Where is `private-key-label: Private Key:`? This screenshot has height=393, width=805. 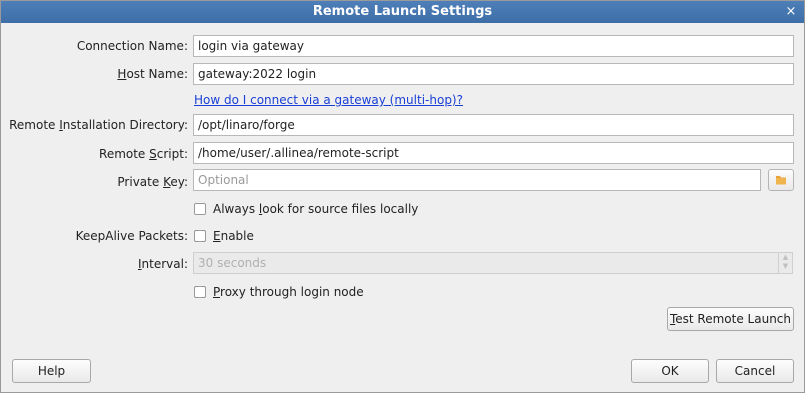 private-key-label: Private Key: is located at coordinates (152, 182).